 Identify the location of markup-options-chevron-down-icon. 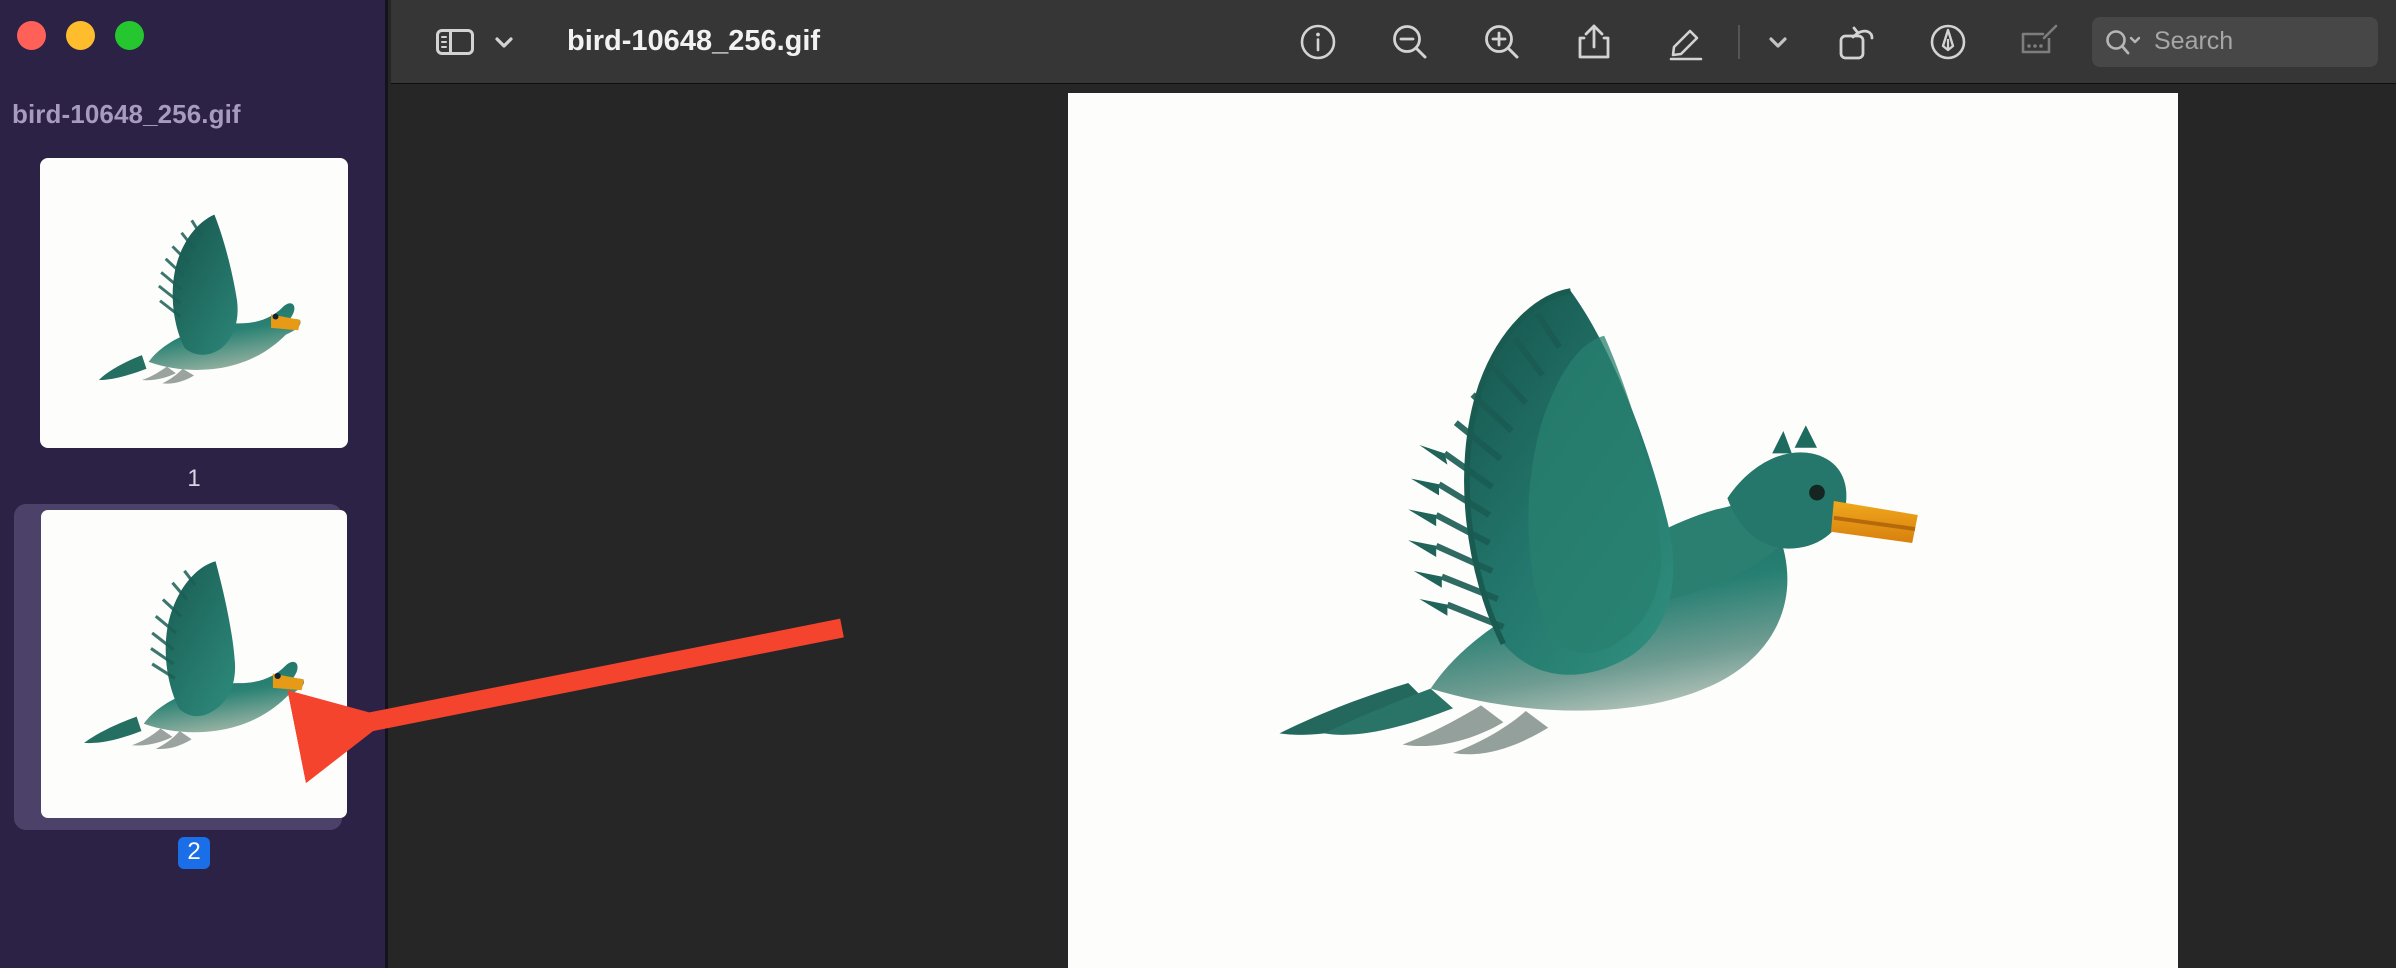
(1778, 42).